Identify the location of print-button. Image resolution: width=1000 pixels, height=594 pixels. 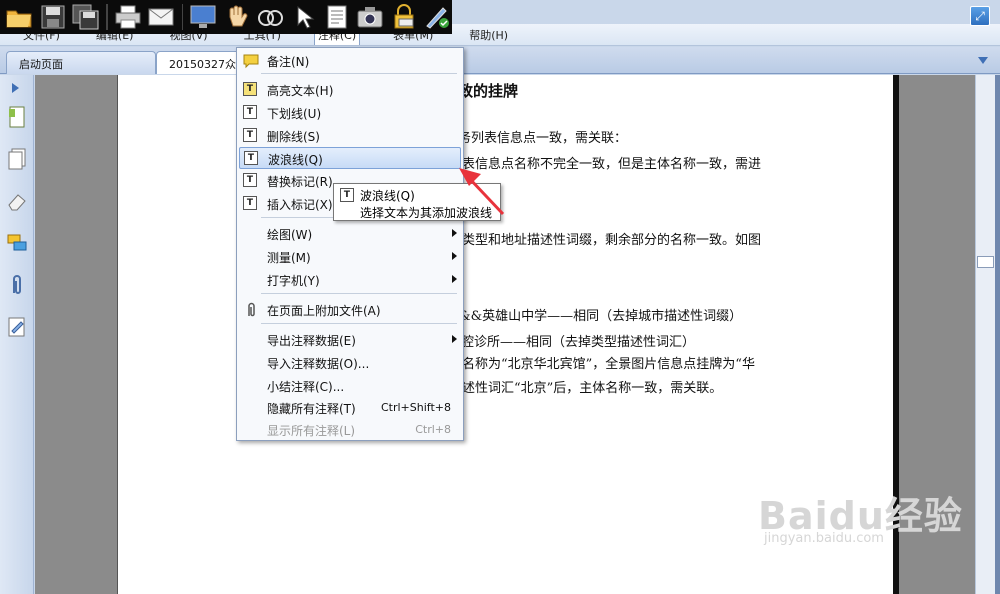
(128, 17).